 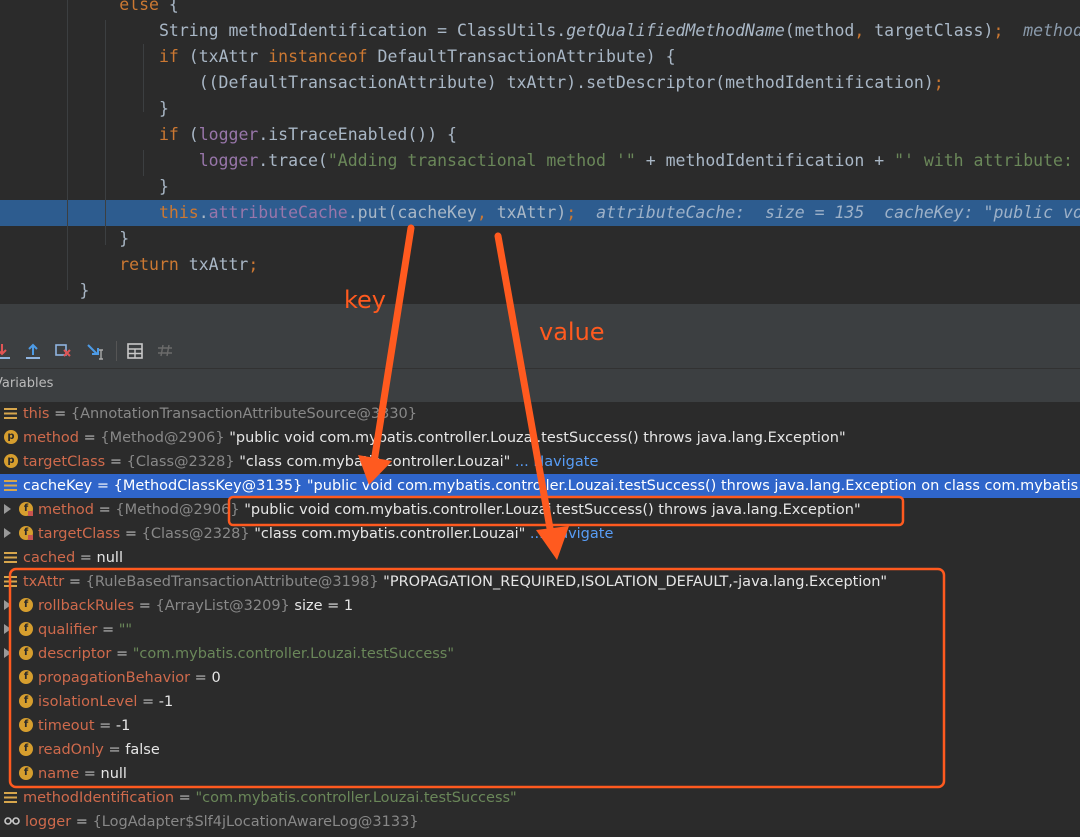 What do you see at coordinates (162, 438) in the screenshot?
I see `variable-type: {Method@2906}` at bounding box center [162, 438].